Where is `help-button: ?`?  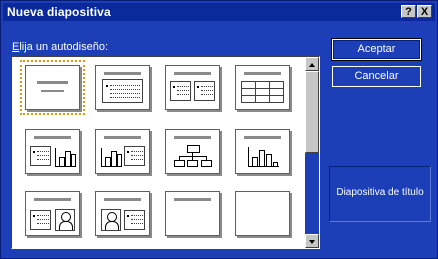 help-button: ? is located at coordinates (408, 11).